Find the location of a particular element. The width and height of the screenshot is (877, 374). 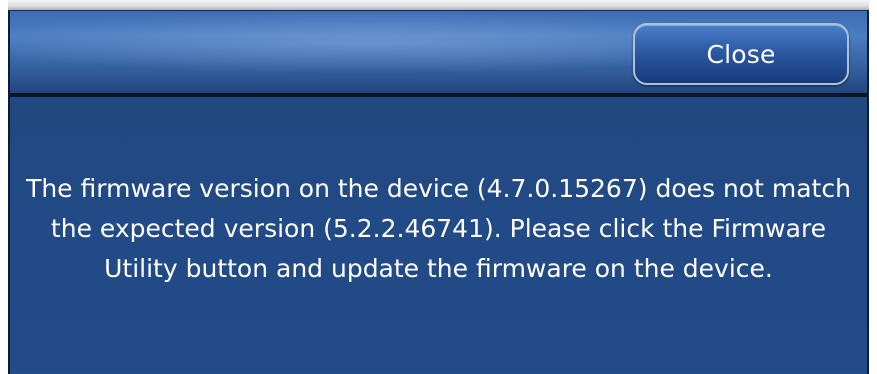

close-button: Close is located at coordinates (741, 54).